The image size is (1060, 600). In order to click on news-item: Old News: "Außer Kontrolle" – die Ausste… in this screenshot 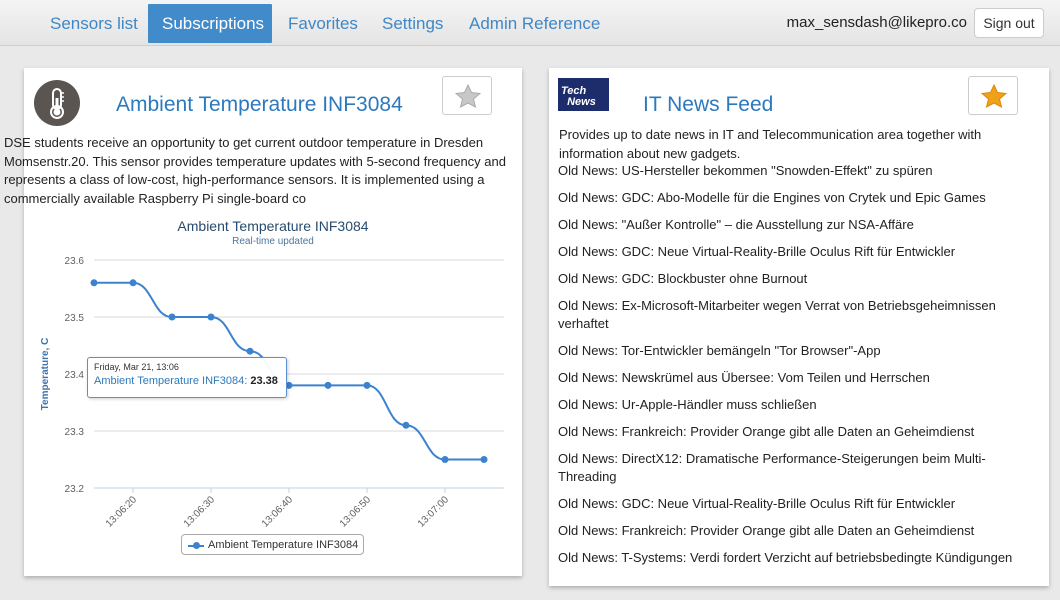, I will do `click(793, 225)`.